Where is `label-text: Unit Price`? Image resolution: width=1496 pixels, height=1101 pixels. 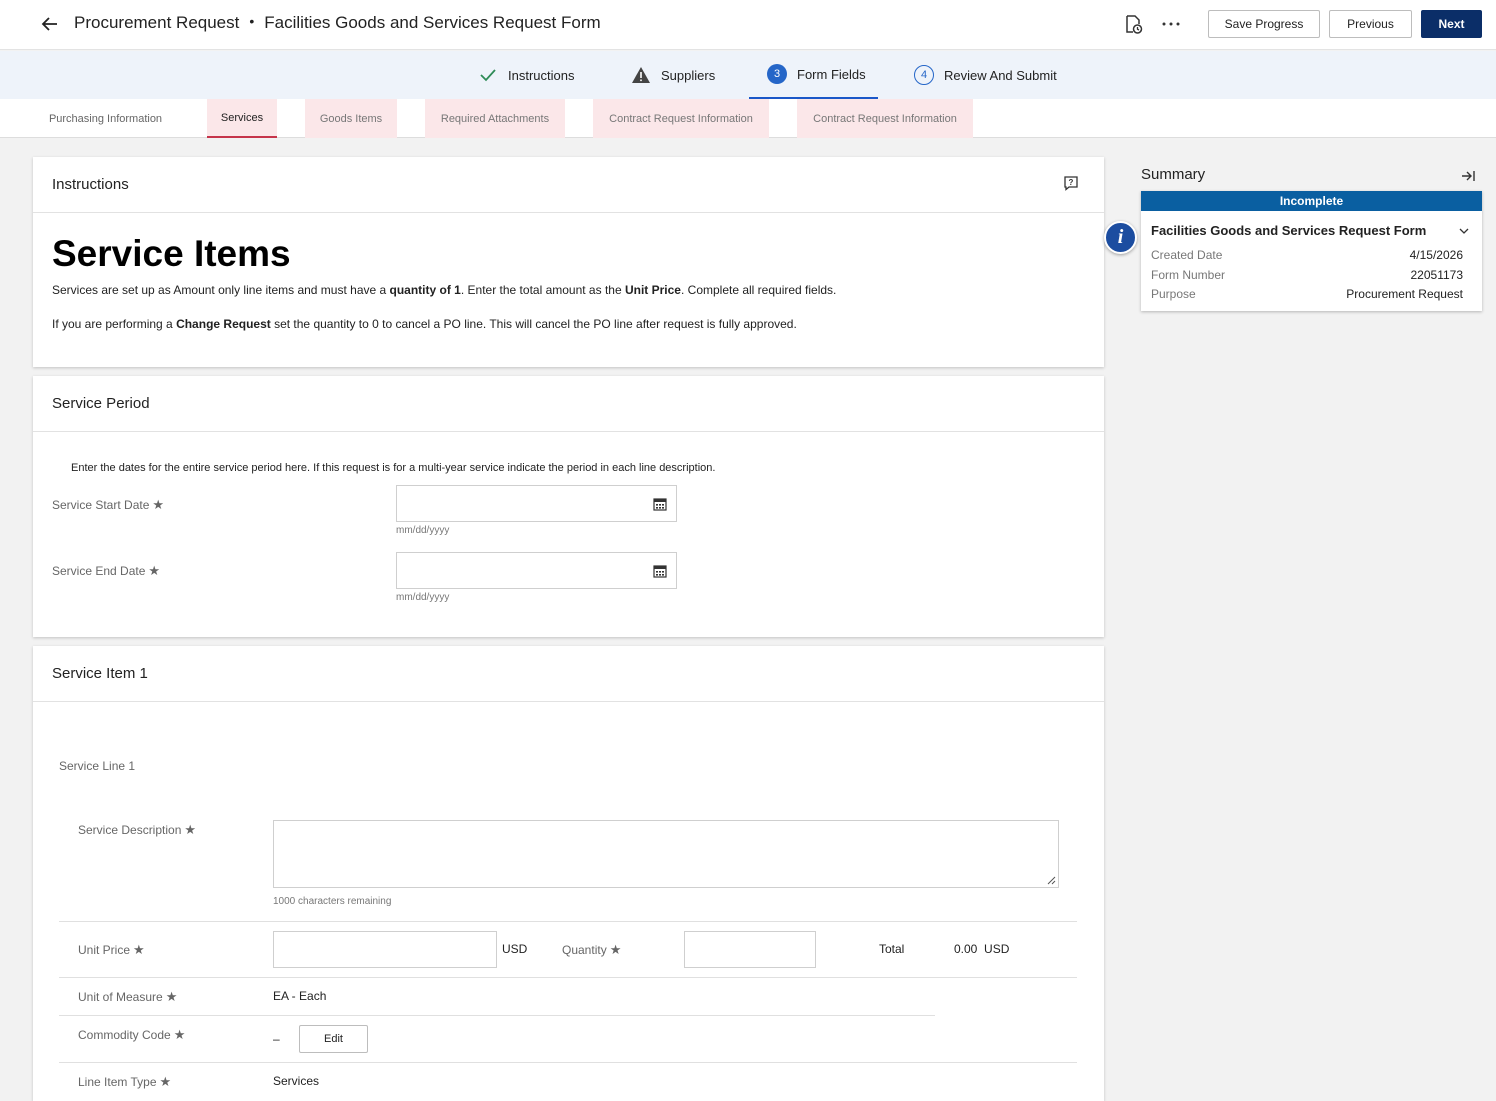 label-text: Unit Price is located at coordinates (104, 950).